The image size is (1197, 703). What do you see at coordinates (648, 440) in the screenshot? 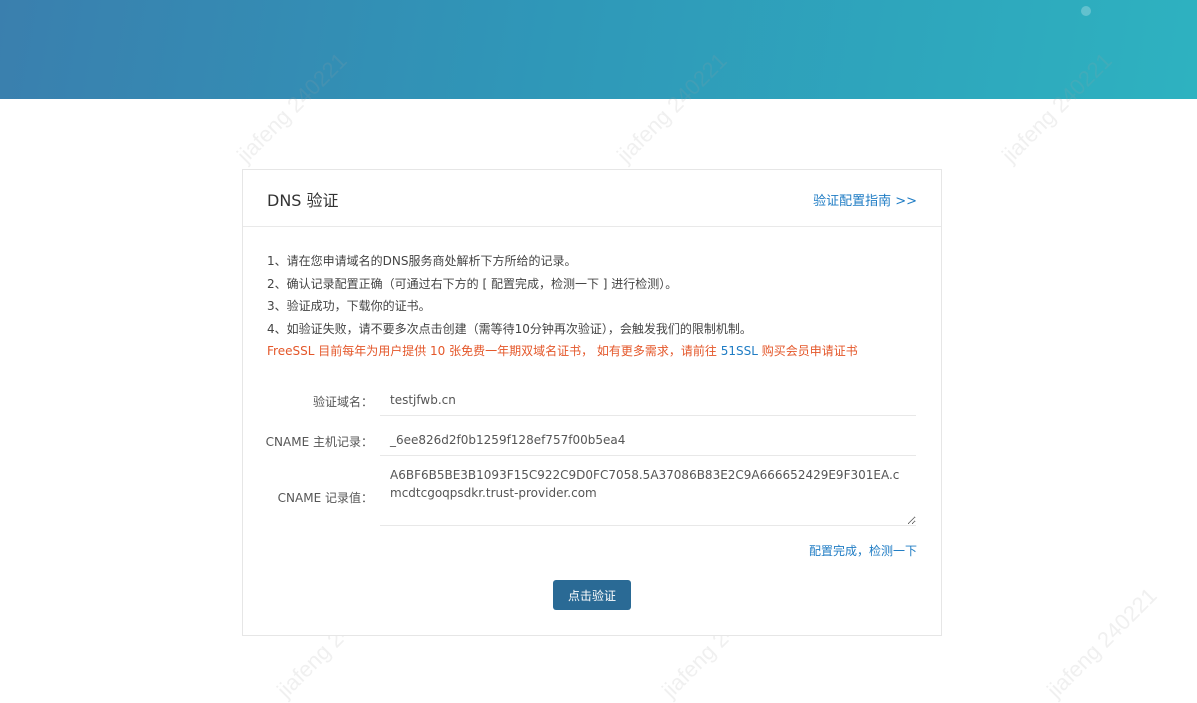
I see `cname-host-value-field: _6ee826d2f0b1259f128ef757f00b5ea4` at bounding box center [648, 440].